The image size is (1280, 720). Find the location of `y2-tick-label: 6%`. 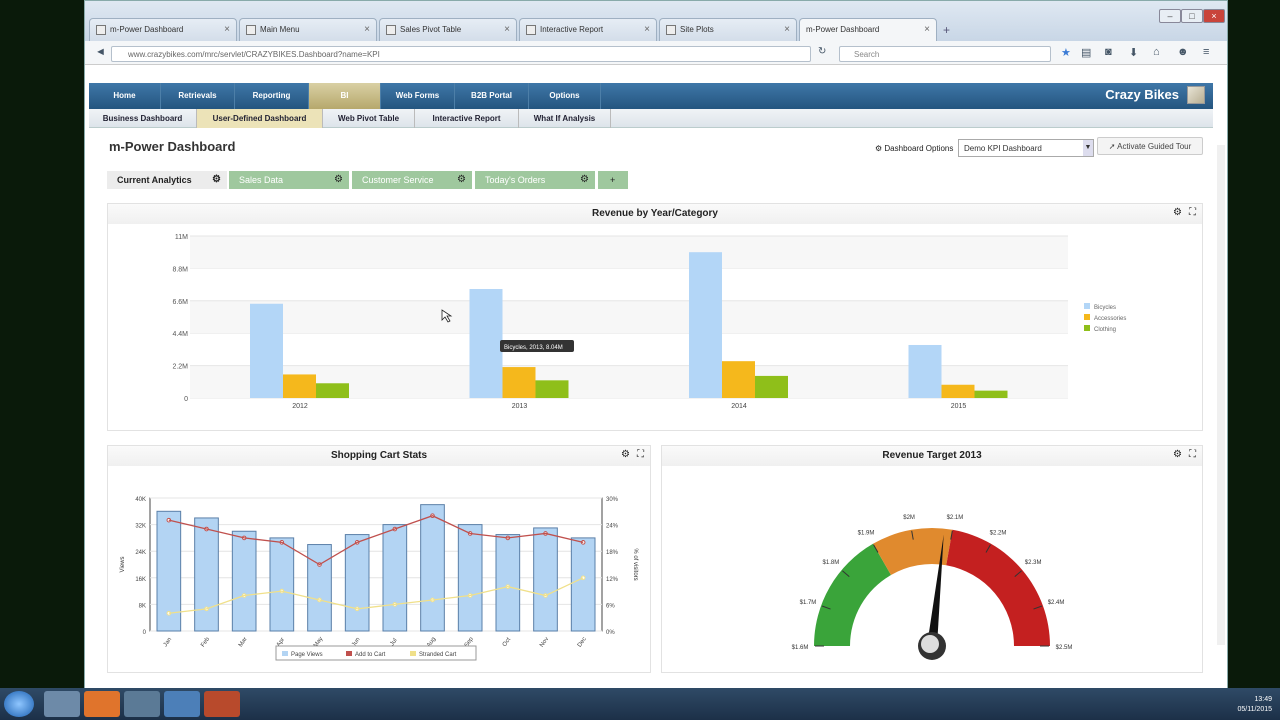

y2-tick-label: 6% is located at coordinates (610, 606).